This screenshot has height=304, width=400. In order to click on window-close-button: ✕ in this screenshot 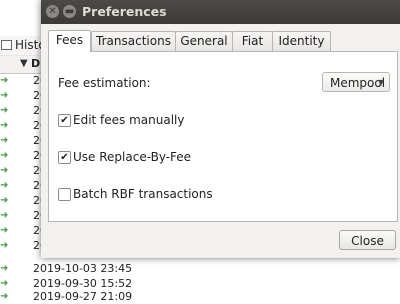, I will do `click(52, 11)`.